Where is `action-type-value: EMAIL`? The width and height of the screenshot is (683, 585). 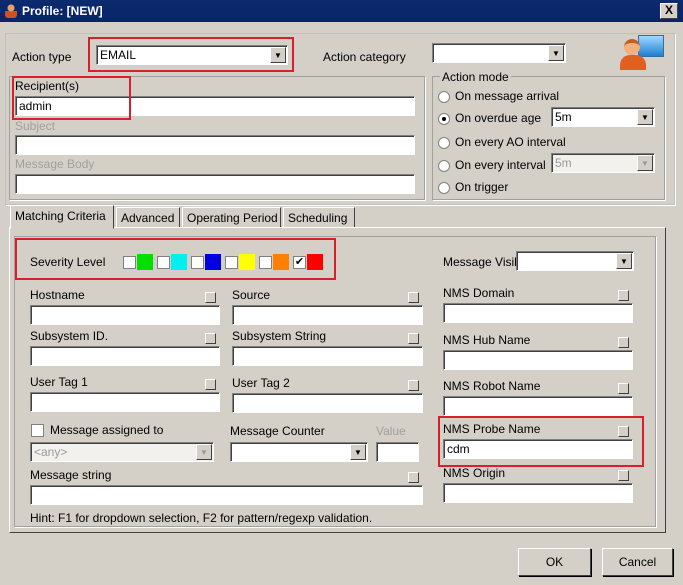 action-type-value: EMAIL is located at coordinates (118, 55).